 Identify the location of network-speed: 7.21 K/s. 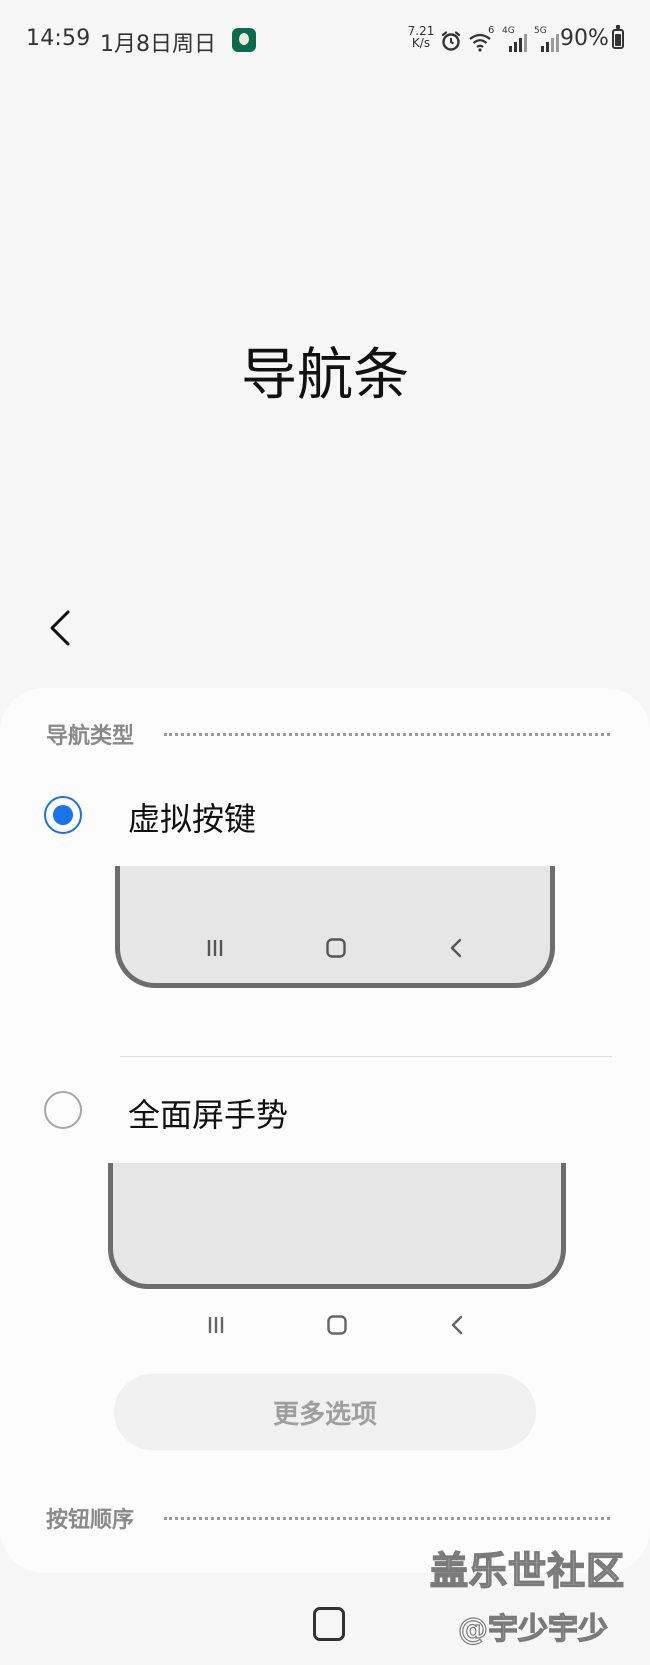
(421, 37).